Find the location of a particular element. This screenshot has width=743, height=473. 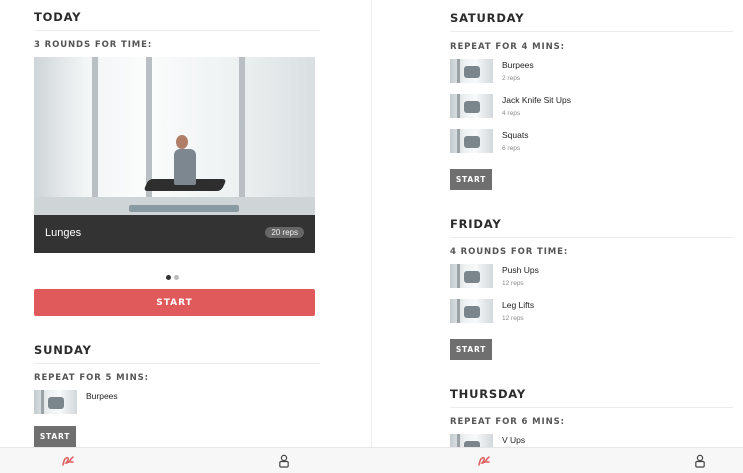

reps-badge: 20 reps is located at coordinates (284, 232).